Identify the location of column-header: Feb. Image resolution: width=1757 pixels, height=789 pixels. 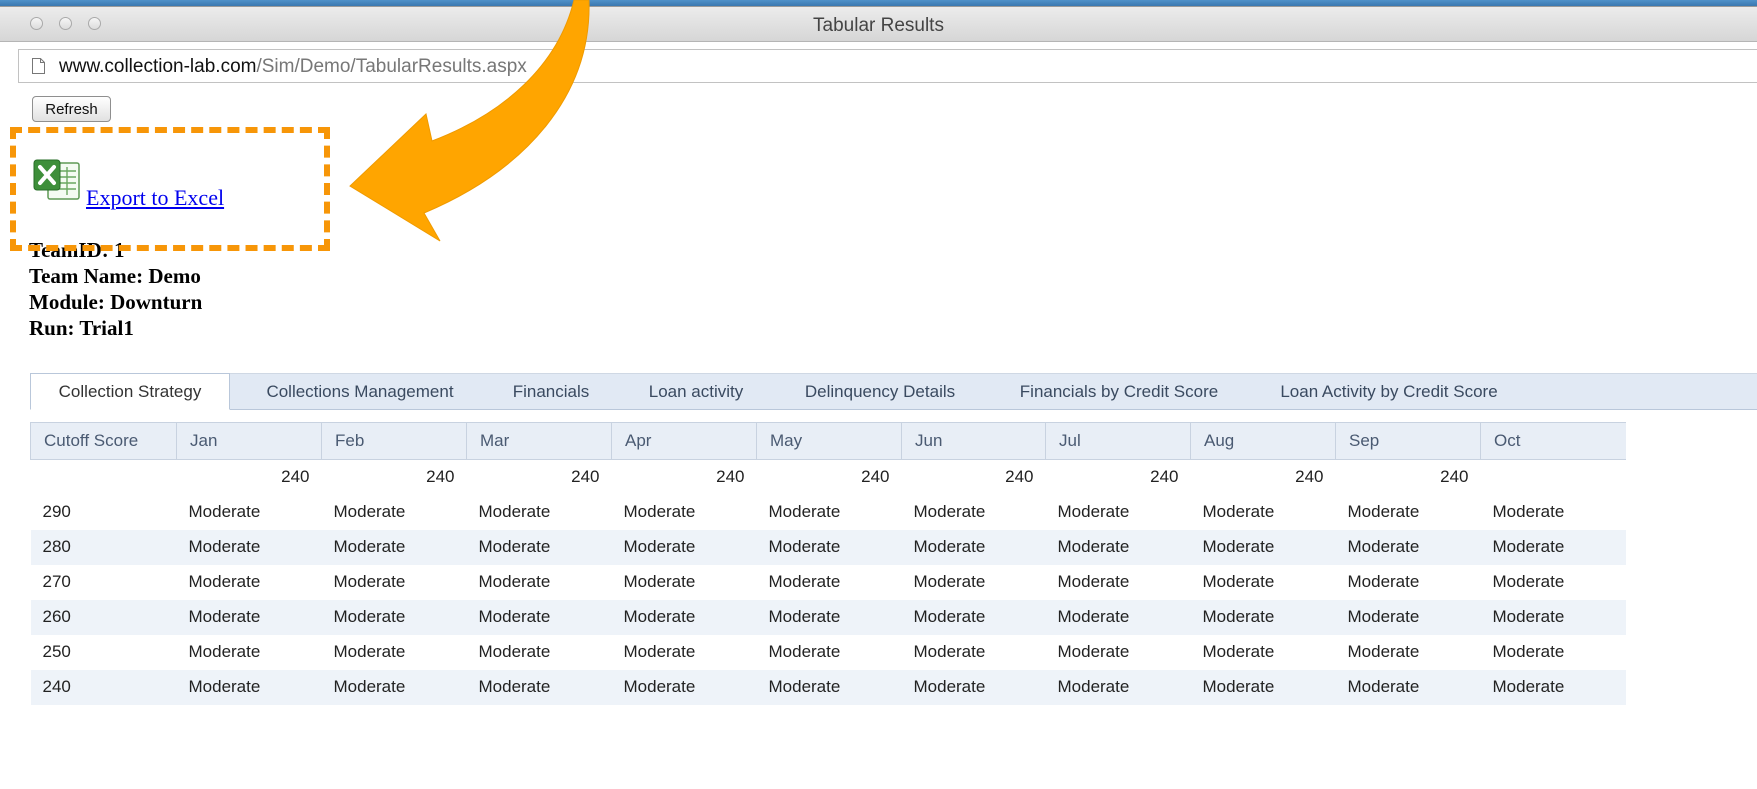
(394, 441).